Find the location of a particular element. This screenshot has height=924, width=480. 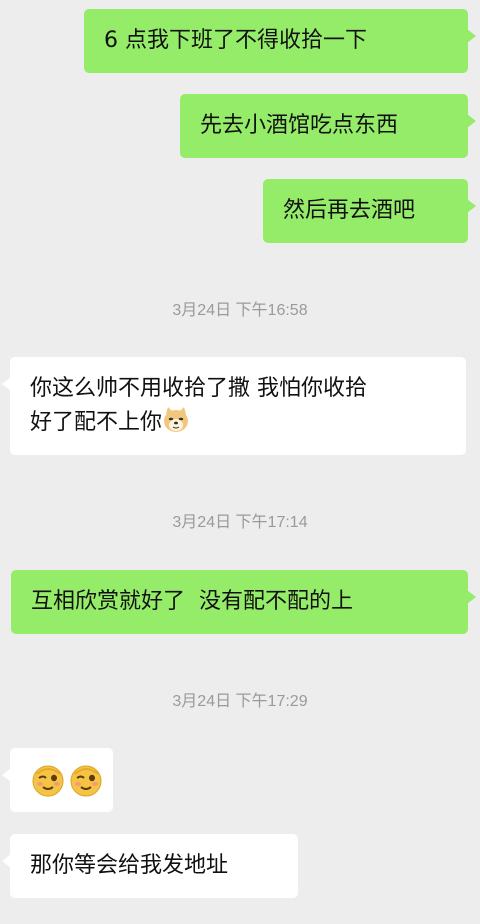

sent-message-bubble: 然后再去酒吧 is located at coordinates (369, 211).